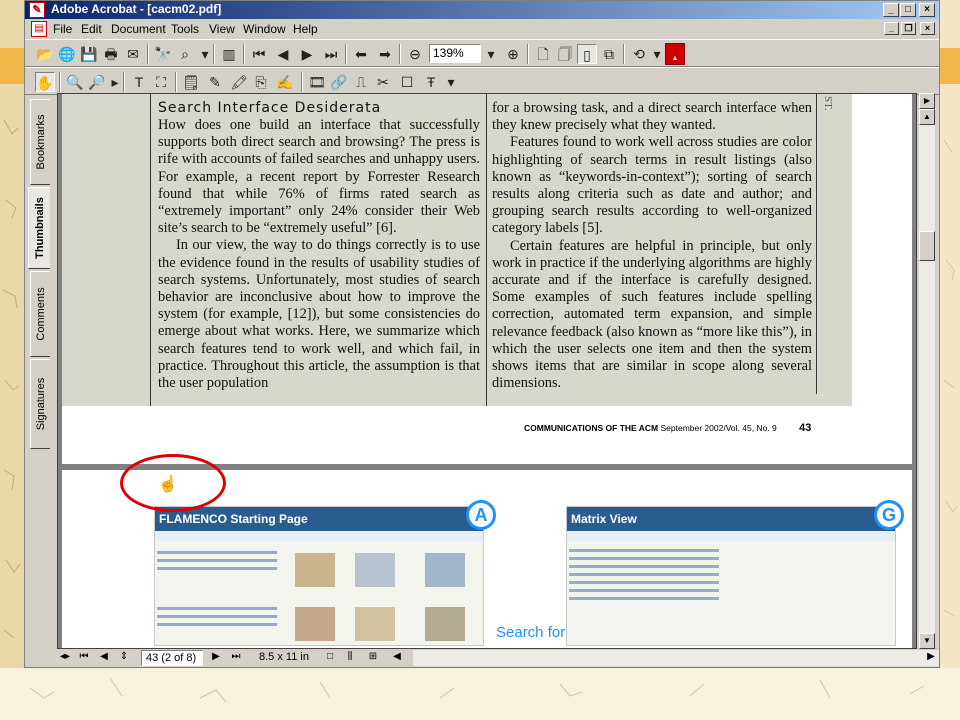  Describe the element at coordinates (397, 658) in the screenshot. I see `scroll-left-arrow-icon: ◀` at that location.